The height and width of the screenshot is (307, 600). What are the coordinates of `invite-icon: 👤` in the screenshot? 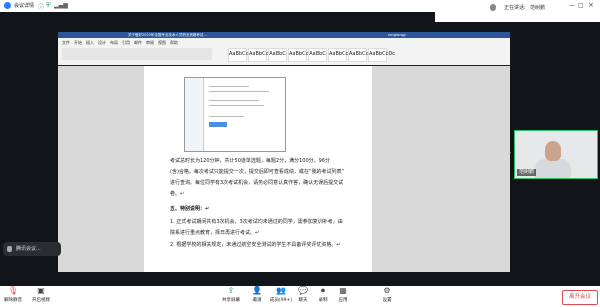 It's located at (257, 290).